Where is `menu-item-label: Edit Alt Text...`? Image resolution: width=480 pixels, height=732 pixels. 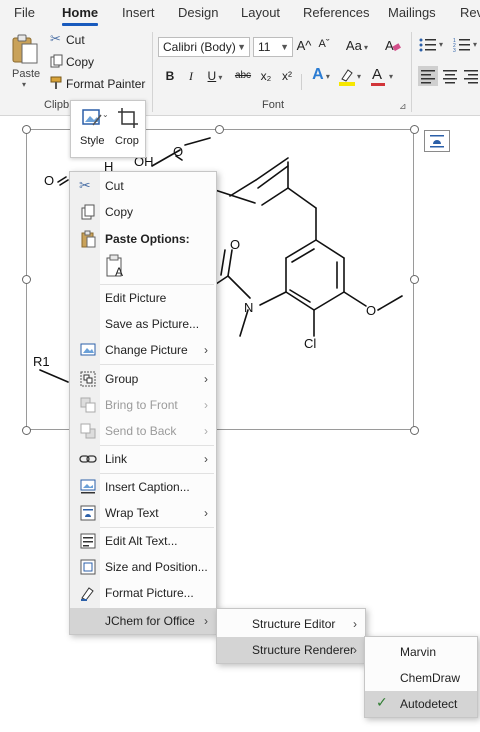 menu-item-label: Edit Alt Text... is located at coordinates (141, 541).